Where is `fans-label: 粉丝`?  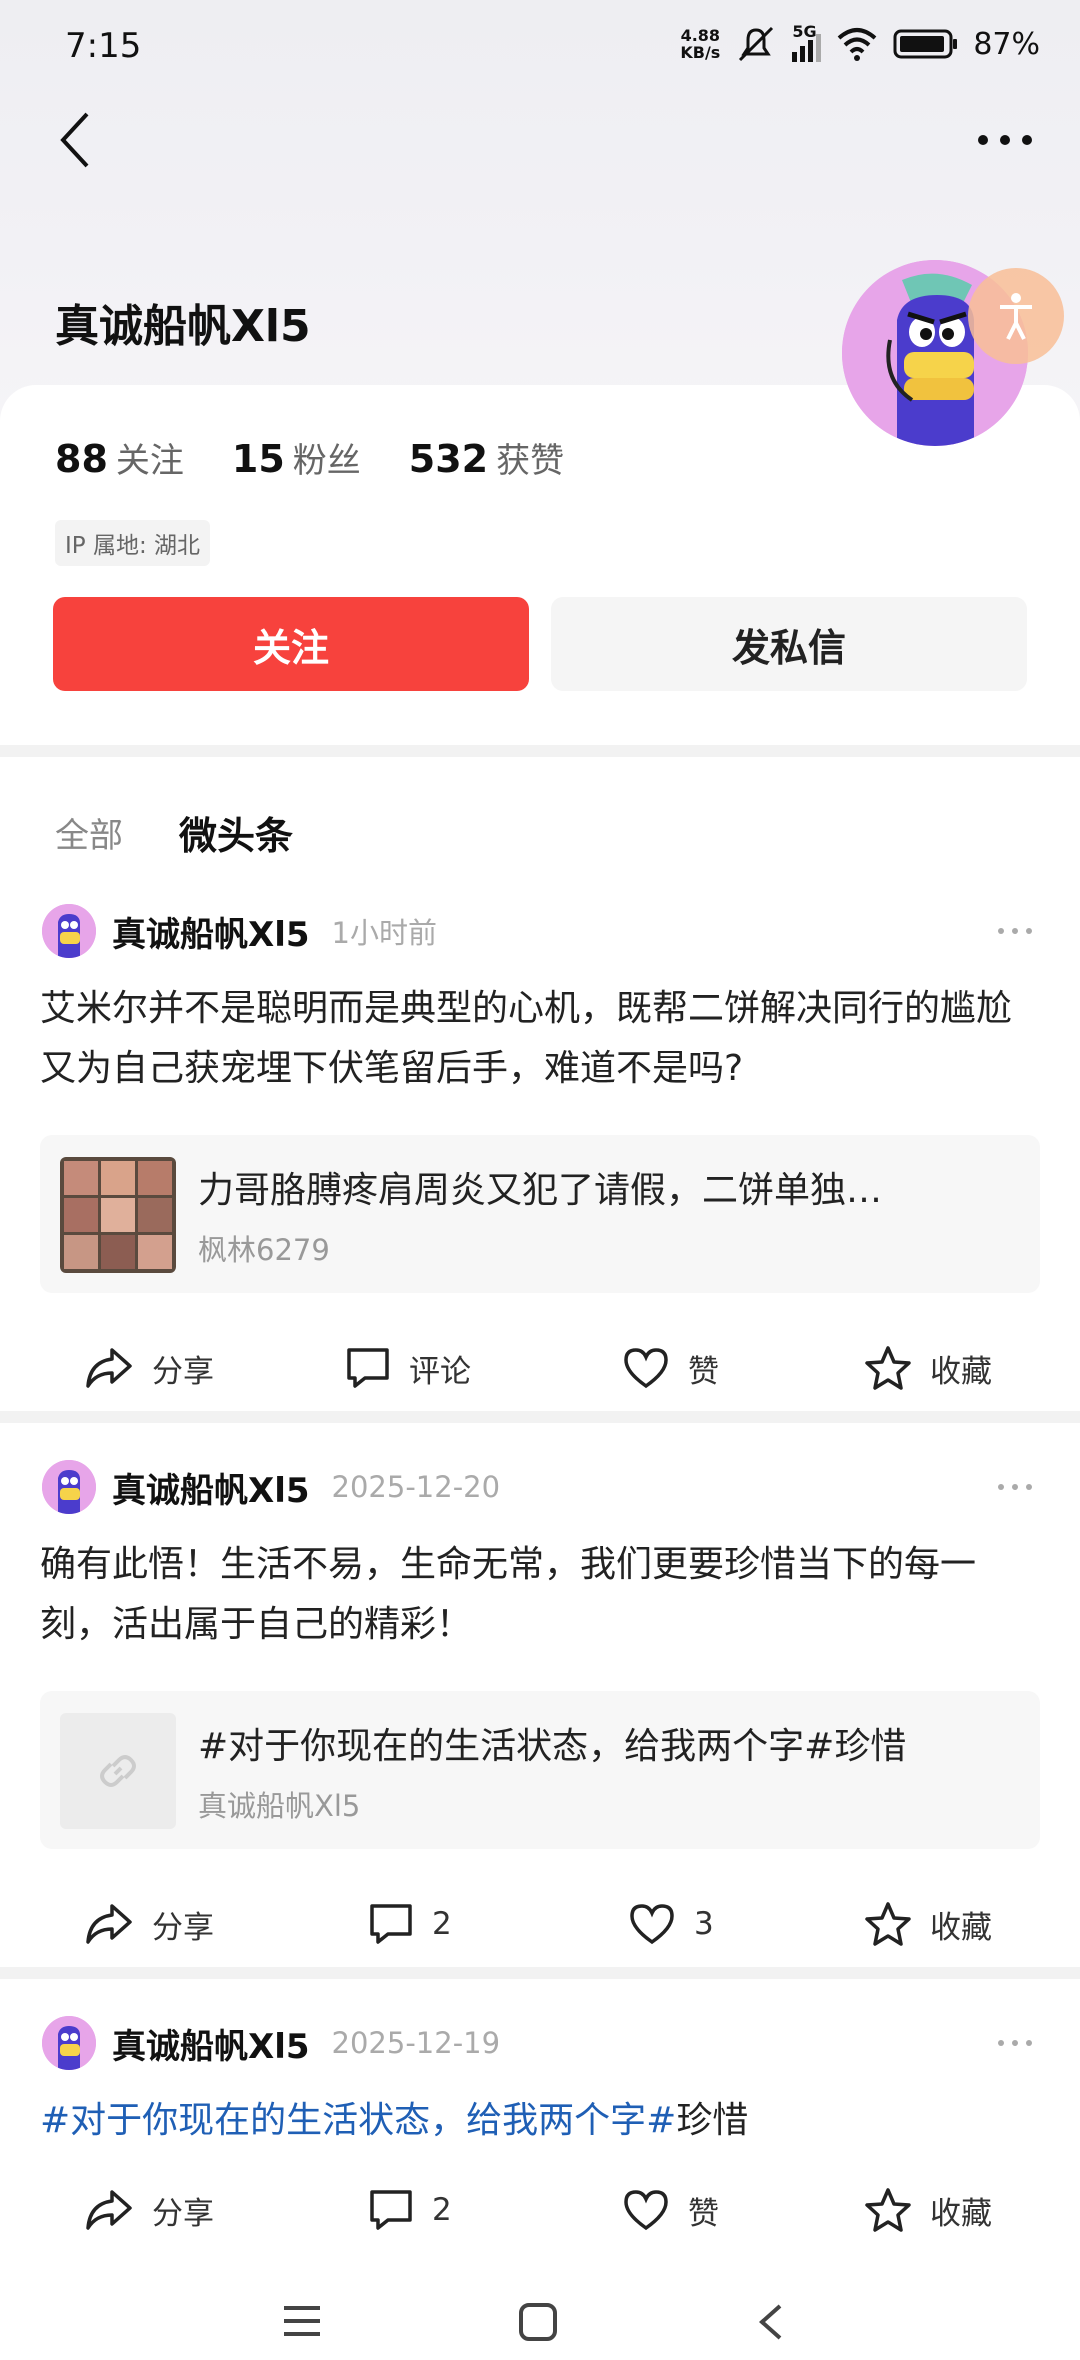
fans-label: 粉丝 is located at coordinates (326, 461).